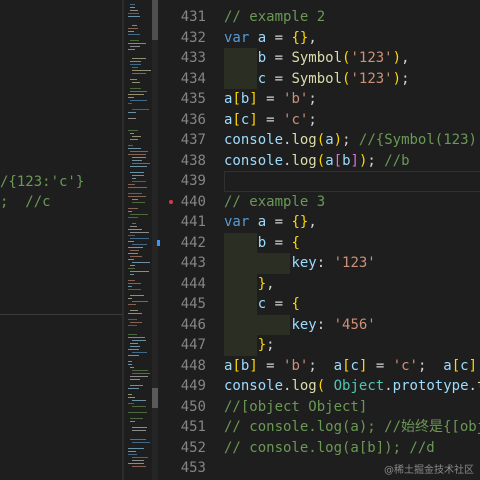 The width and height of the screenshot is (480, 480). I want to click on code-line: 443 key: '123', so click(320, 263).